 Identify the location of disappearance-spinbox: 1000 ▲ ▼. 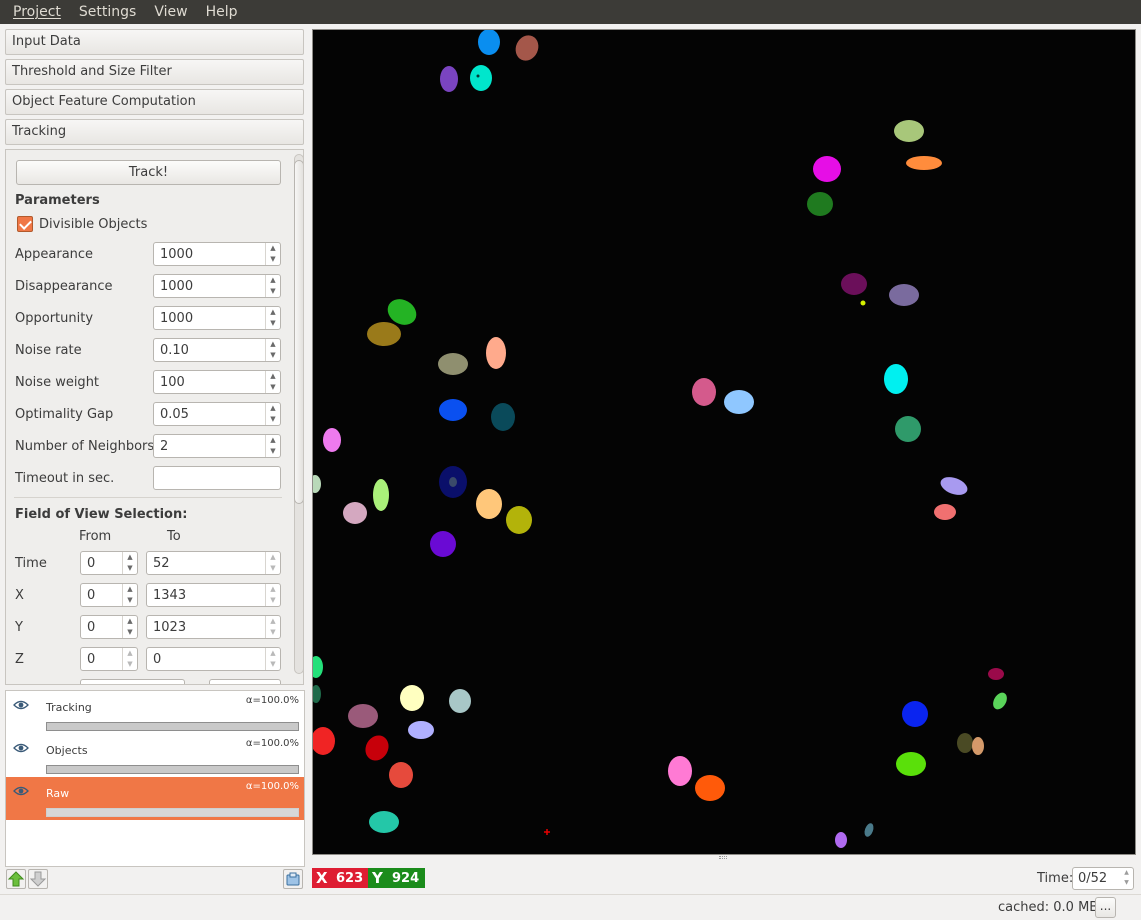
(217, 286).